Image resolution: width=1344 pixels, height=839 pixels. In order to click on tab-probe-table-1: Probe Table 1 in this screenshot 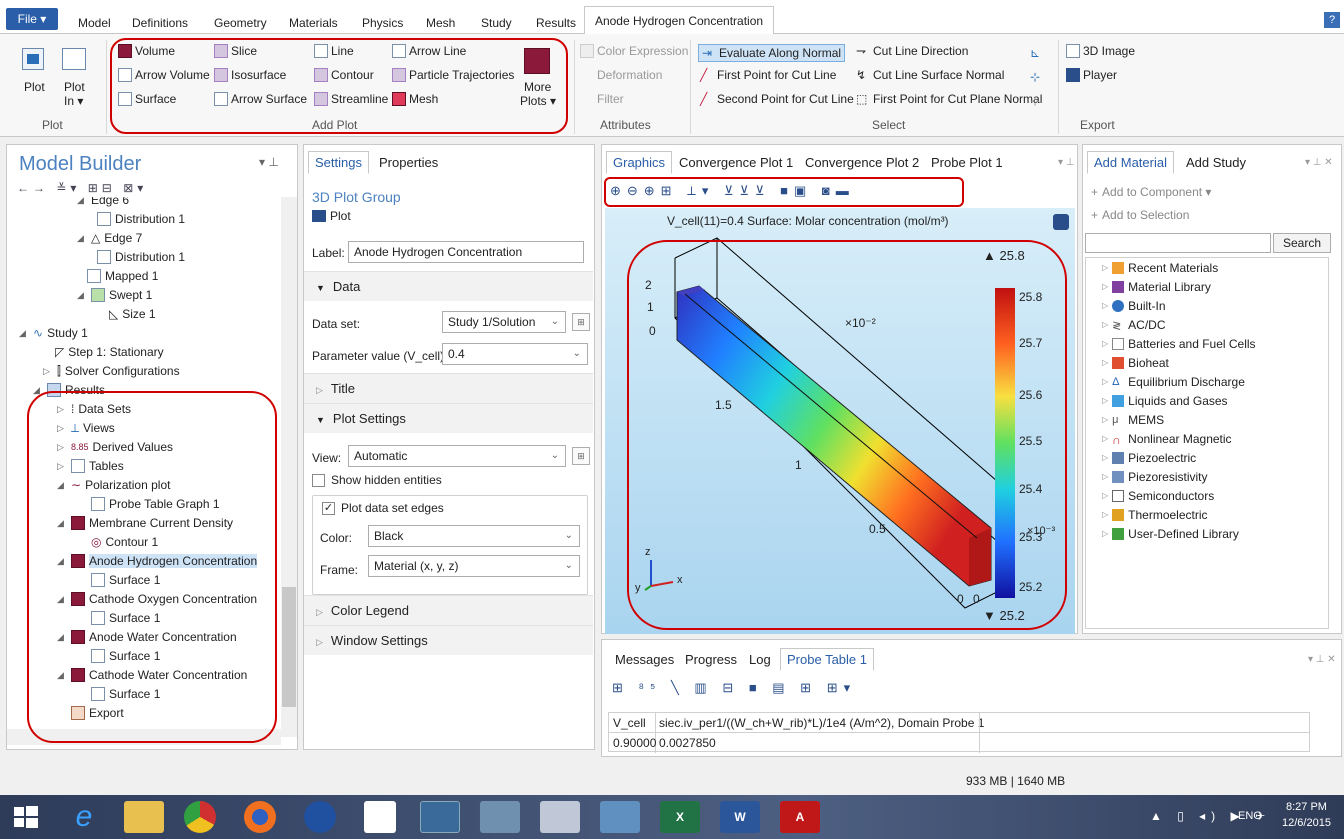, I will do `click(827, 659)`.